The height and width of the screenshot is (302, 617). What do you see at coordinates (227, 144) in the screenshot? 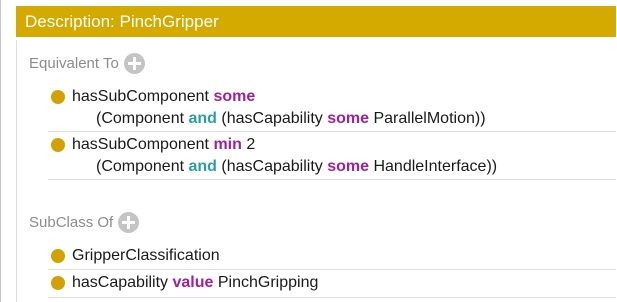
I see `restriction-keyword: min` at bounding box center [227, 144].